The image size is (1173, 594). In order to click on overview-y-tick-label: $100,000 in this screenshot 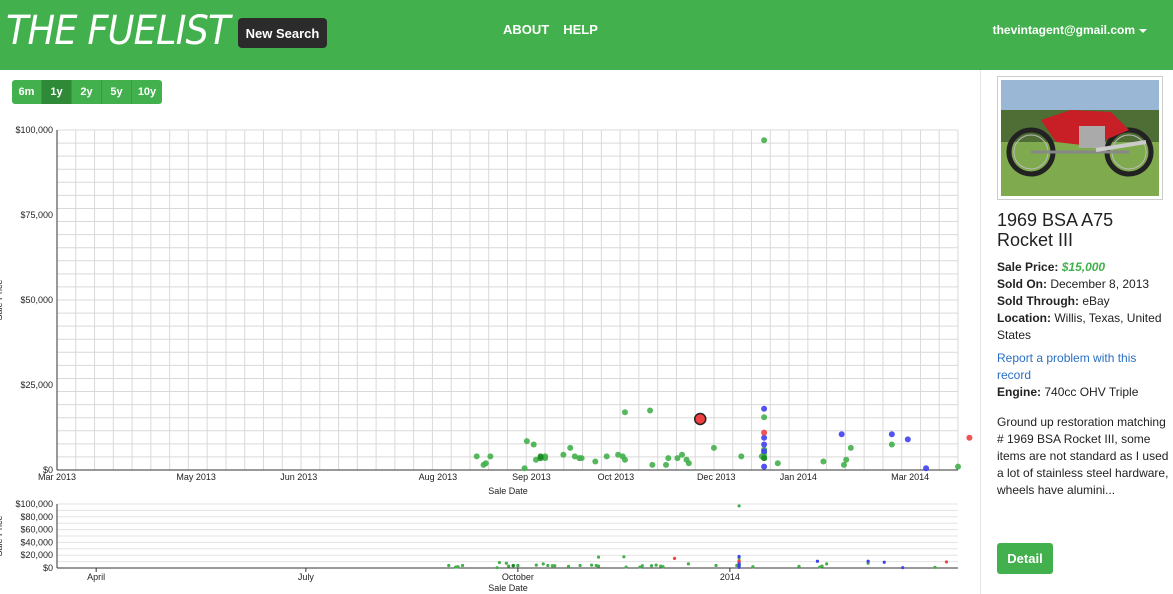, I will do `click(34, 504)`.